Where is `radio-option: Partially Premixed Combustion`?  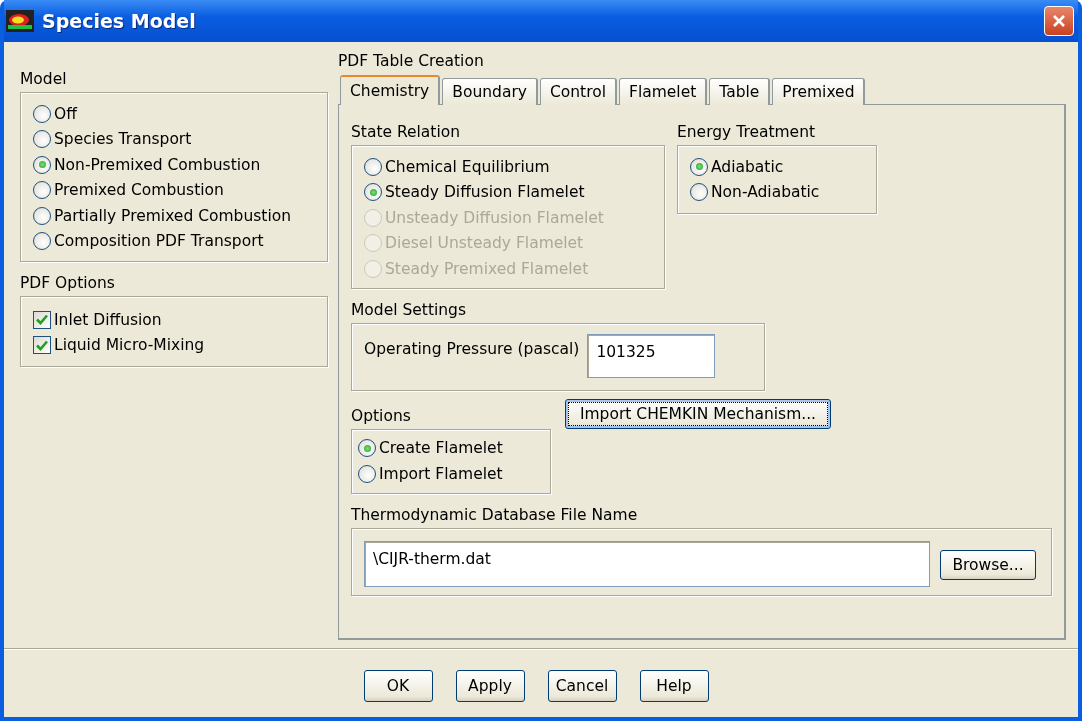 radio-option: Partially Premixed Combustion is located at coordinates (174, 216).